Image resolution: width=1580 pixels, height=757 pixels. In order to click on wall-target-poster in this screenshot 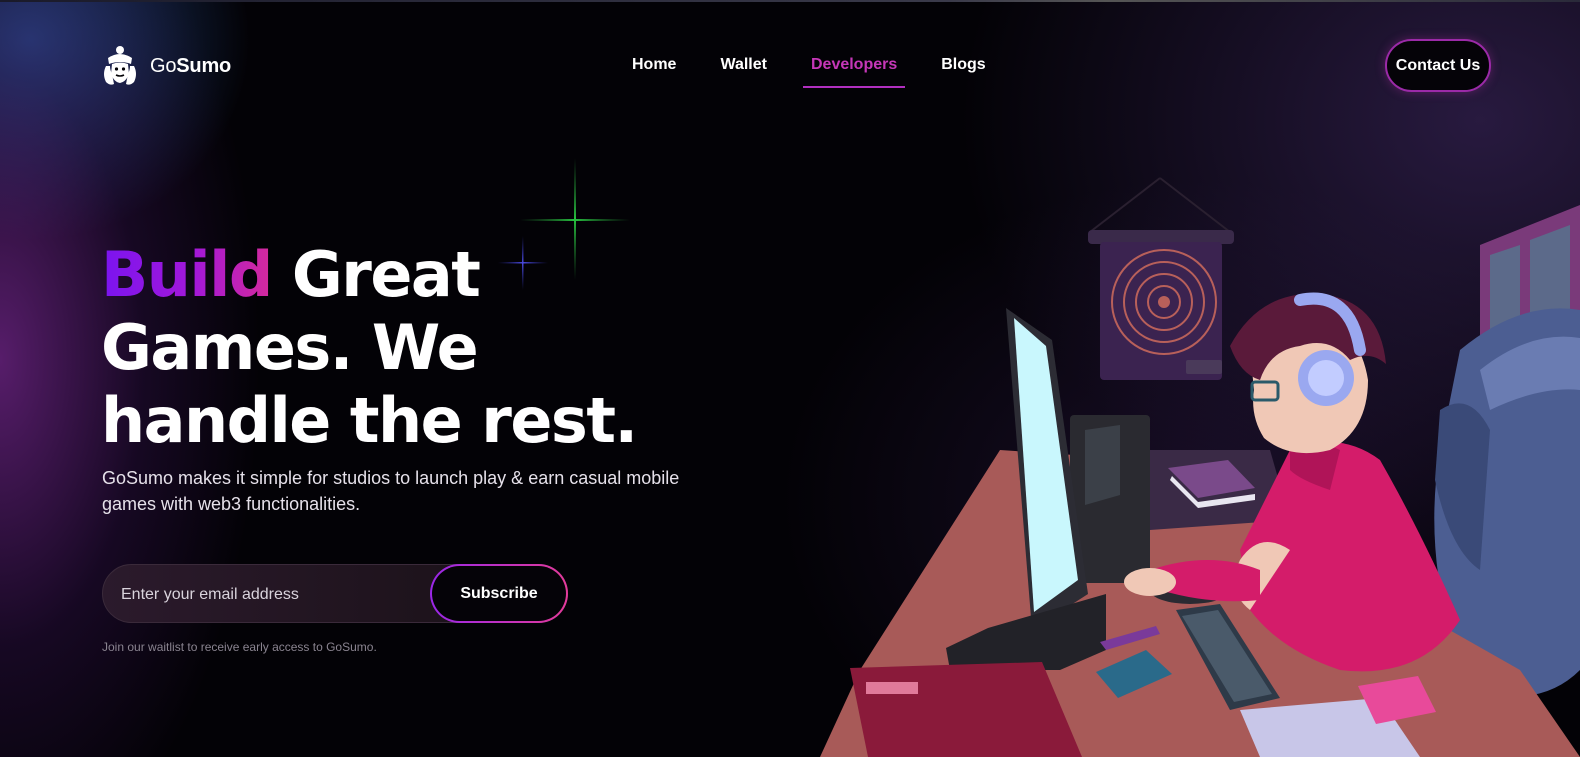, I will do `click(1161, 278)`.